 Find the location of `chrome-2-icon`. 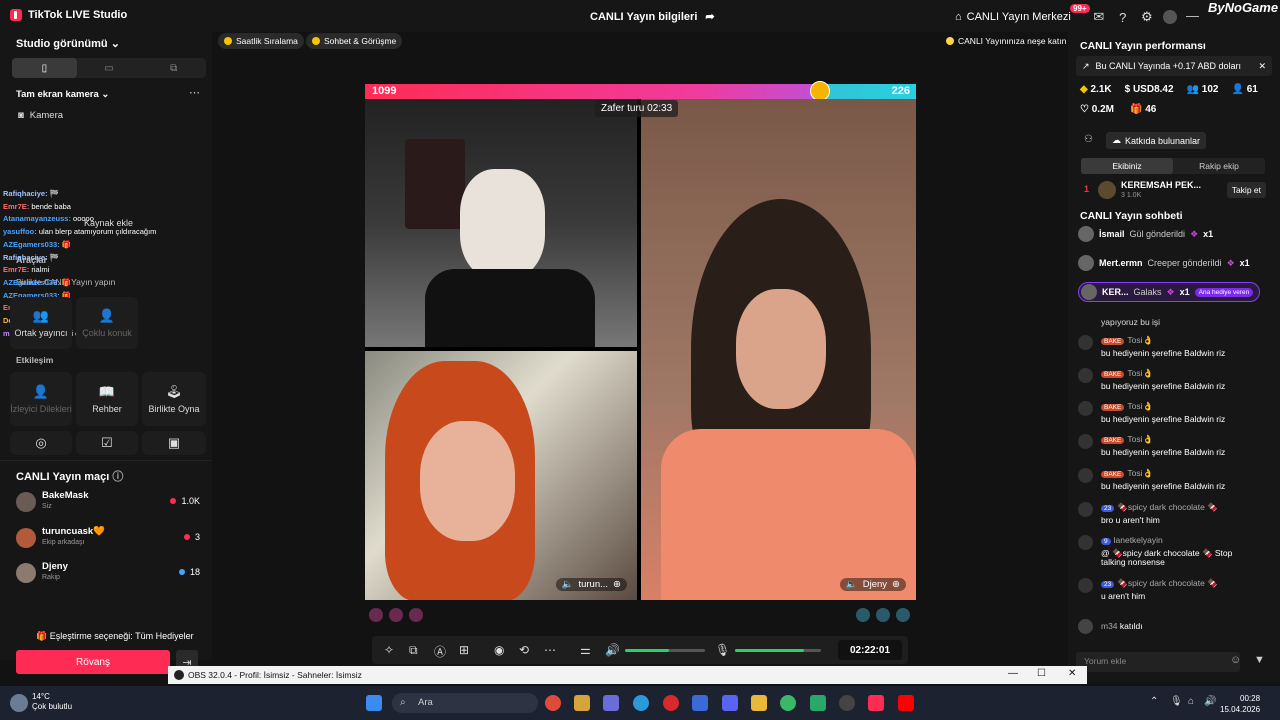

chrome-2-icon is located at coordinates (788, 703).